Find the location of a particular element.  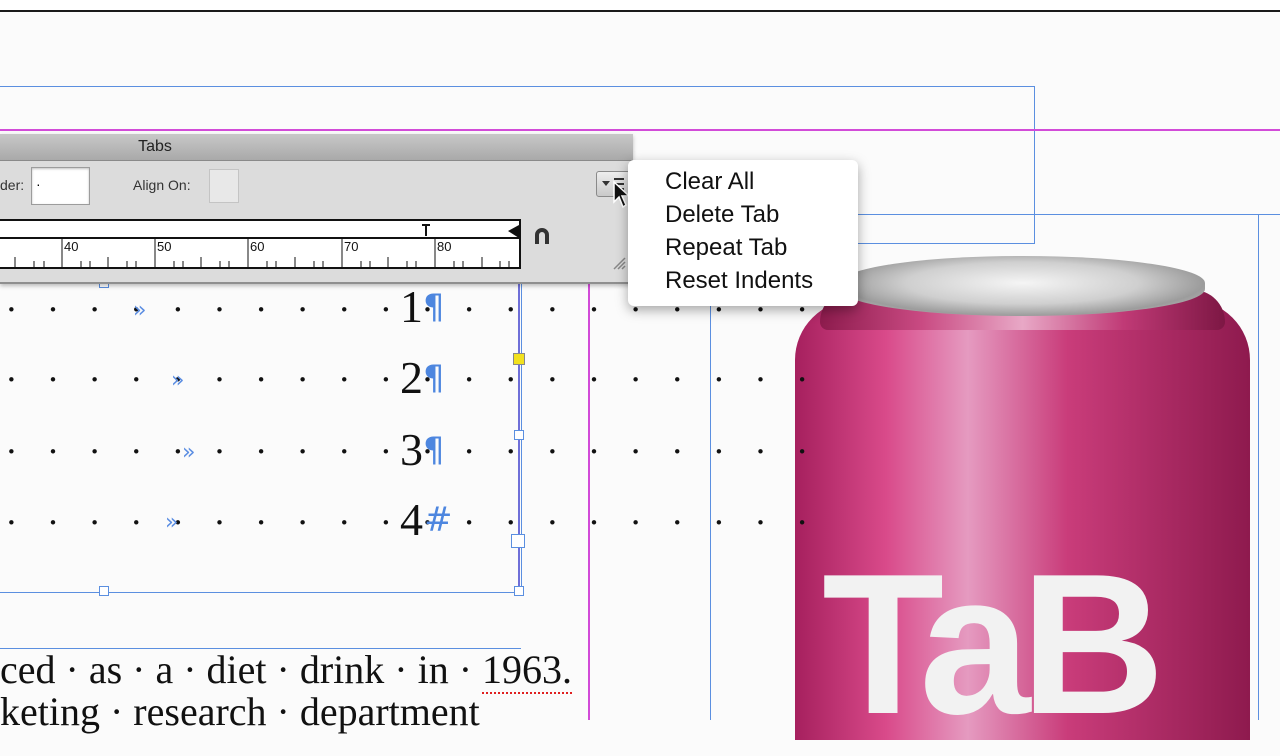

tab-ruler: 40 50 60 70 80 is located at coordinates (260, 244).